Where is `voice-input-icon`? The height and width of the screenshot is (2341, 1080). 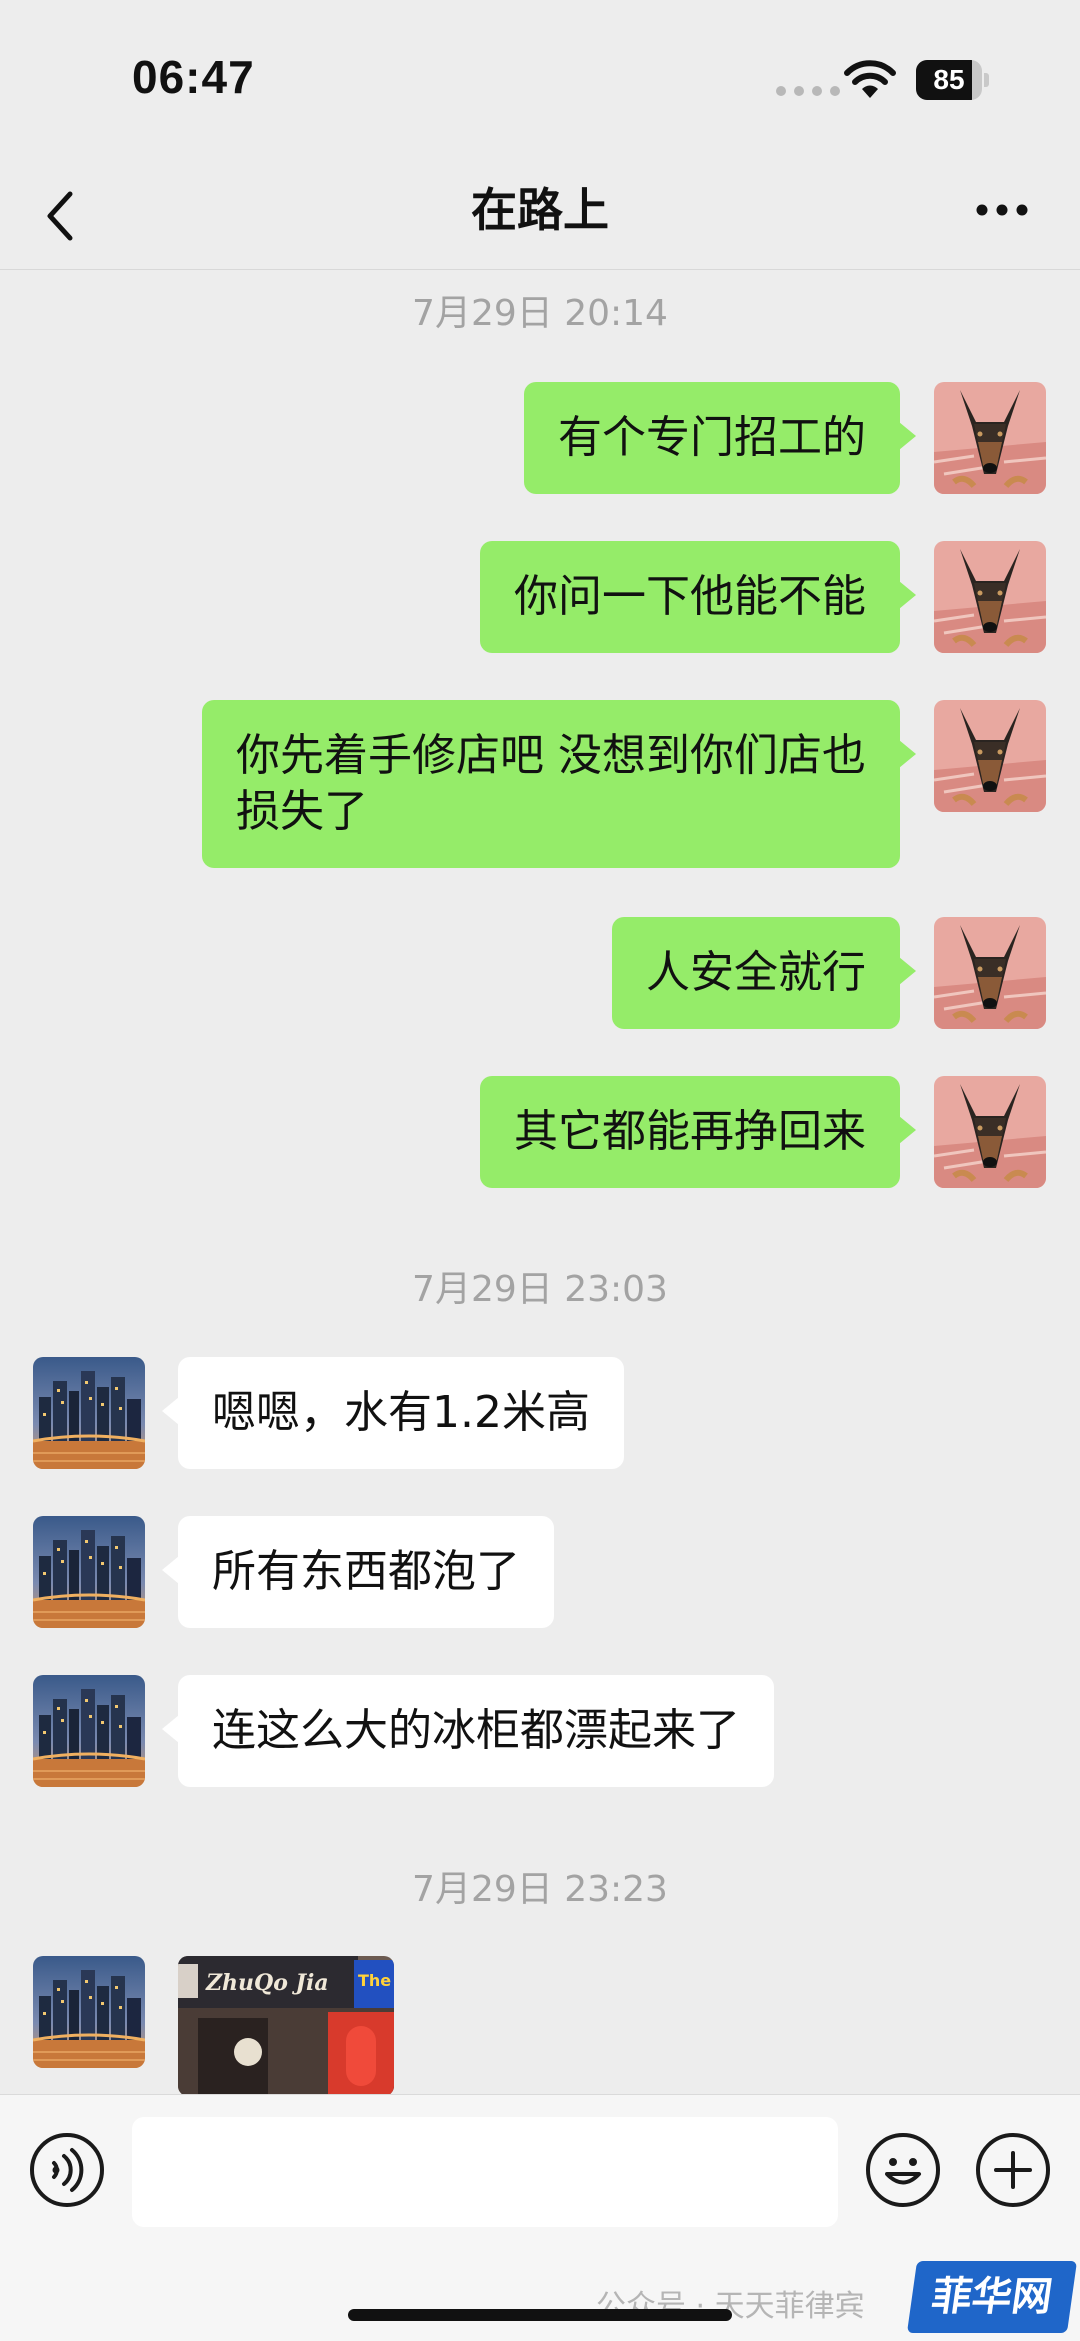 voice-input-icon is located at coordinates (67, 2170).